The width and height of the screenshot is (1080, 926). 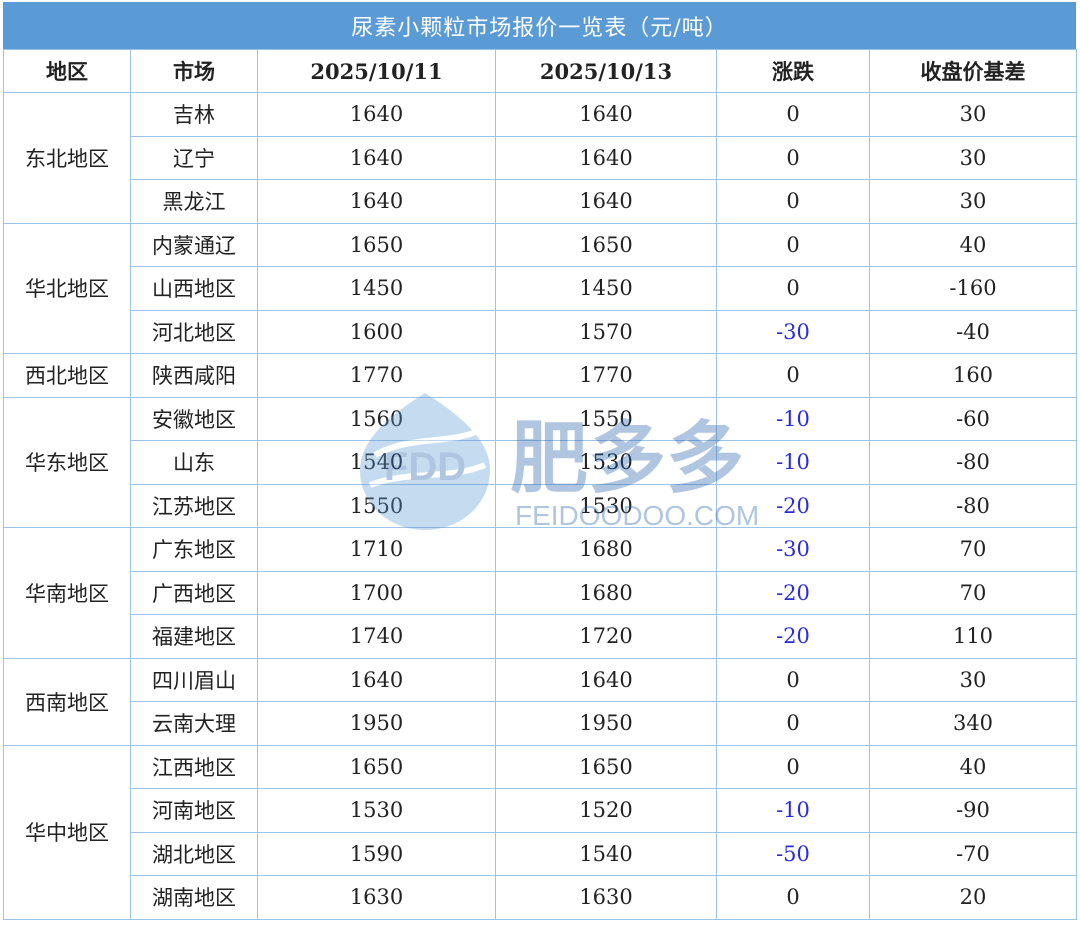 I want to click on header-region: 地区, so click(x=67, y=71).